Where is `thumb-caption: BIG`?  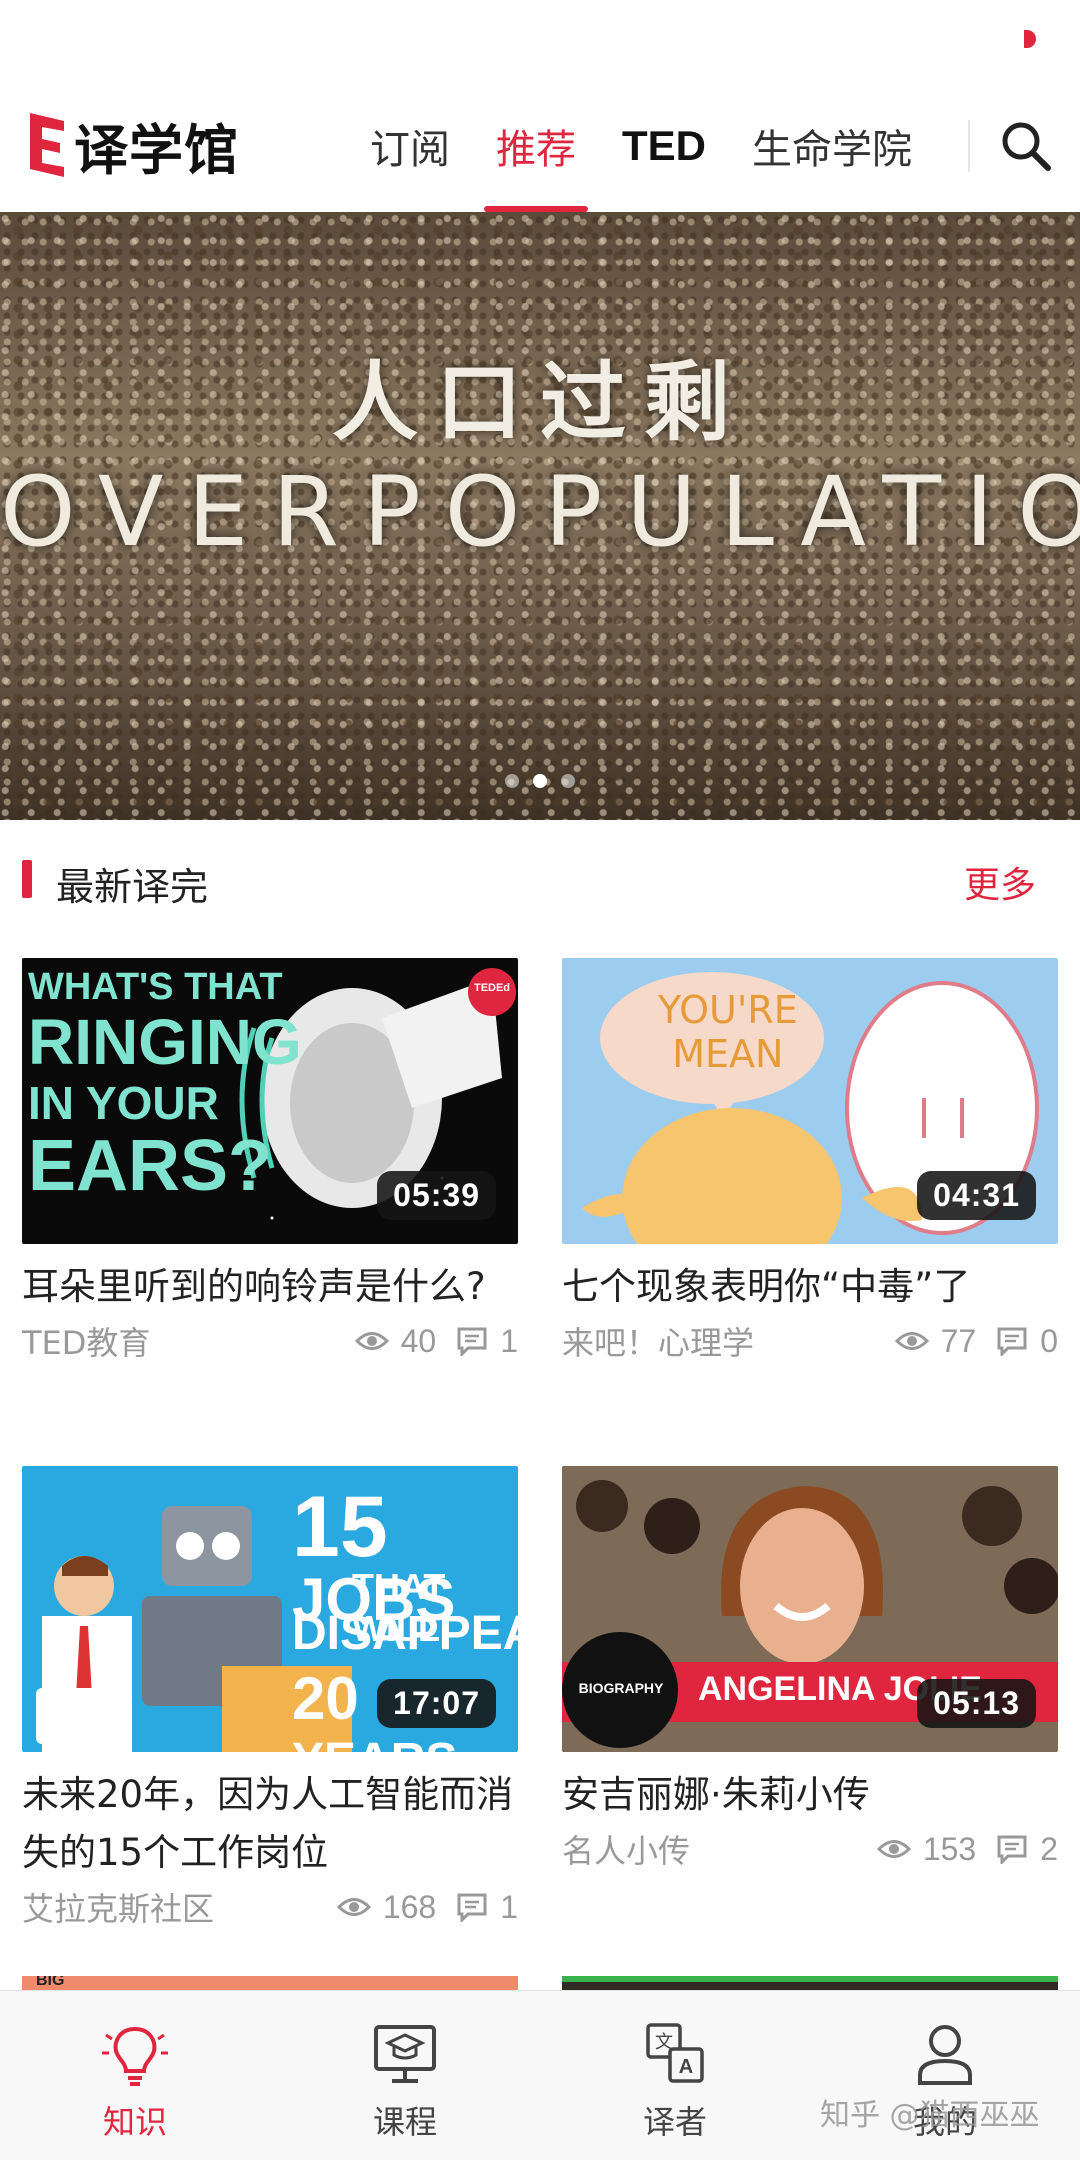 thumb-caption: BIG is located at coordinates (50, 1982).